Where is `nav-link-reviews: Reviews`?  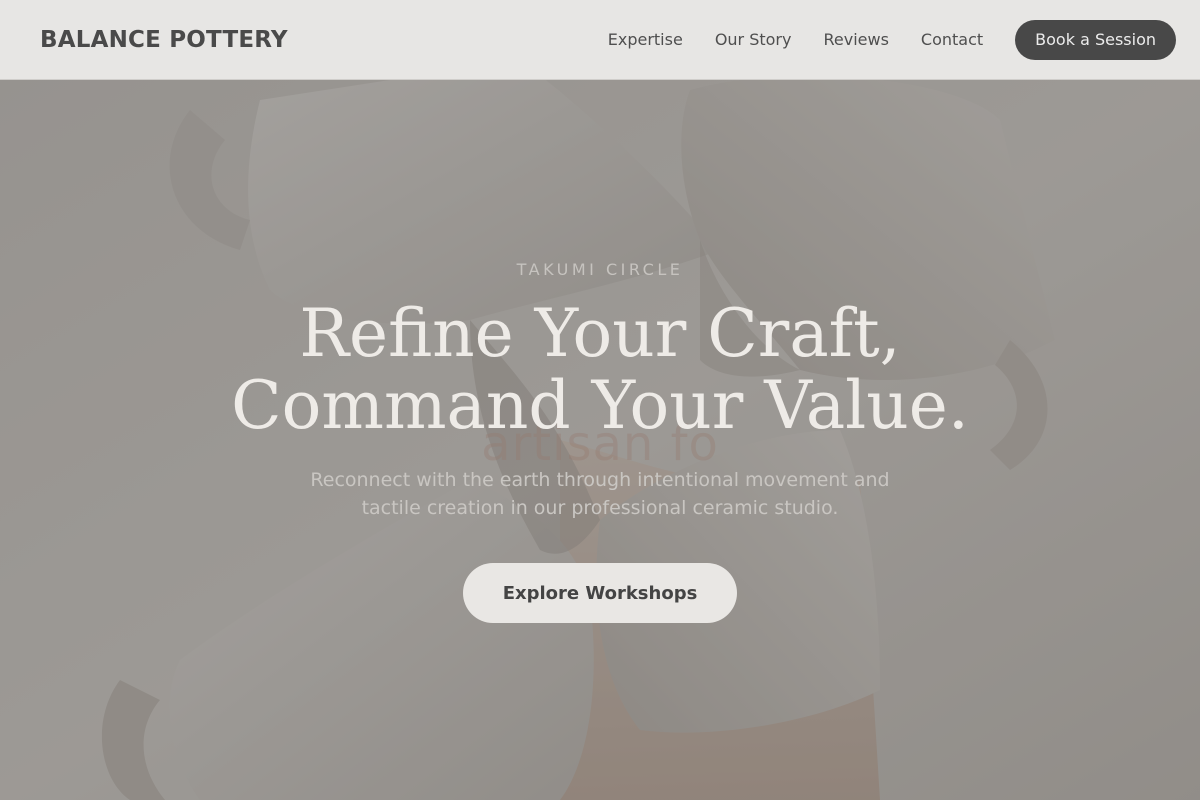
nav-link-reviews: Reviews is located at coordinates (855, 40).